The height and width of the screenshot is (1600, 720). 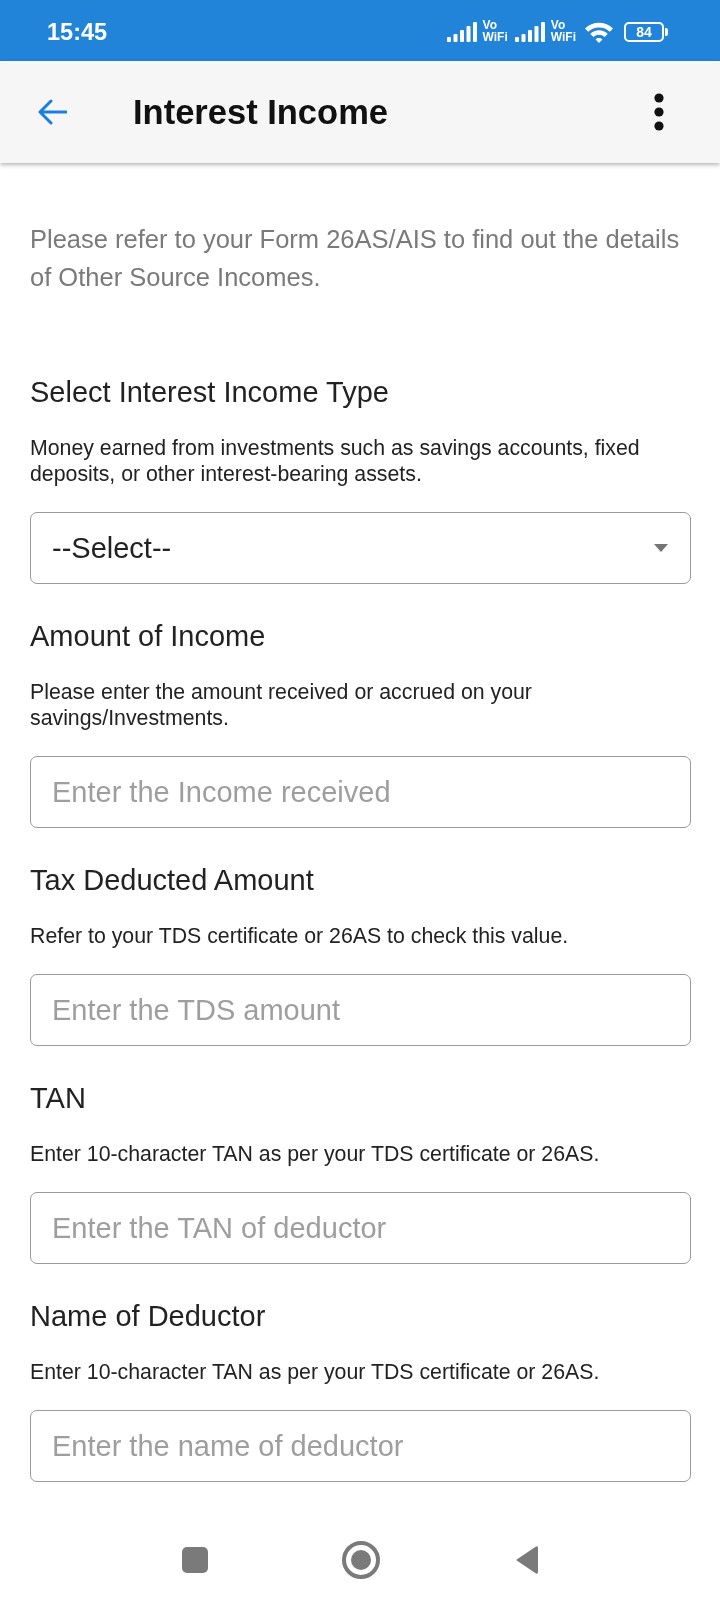 What do you see at coordinates (360, 1446) in the screenshot?
I see `input-field: Enter the name of deductor` at bounding box center [360, 1446].